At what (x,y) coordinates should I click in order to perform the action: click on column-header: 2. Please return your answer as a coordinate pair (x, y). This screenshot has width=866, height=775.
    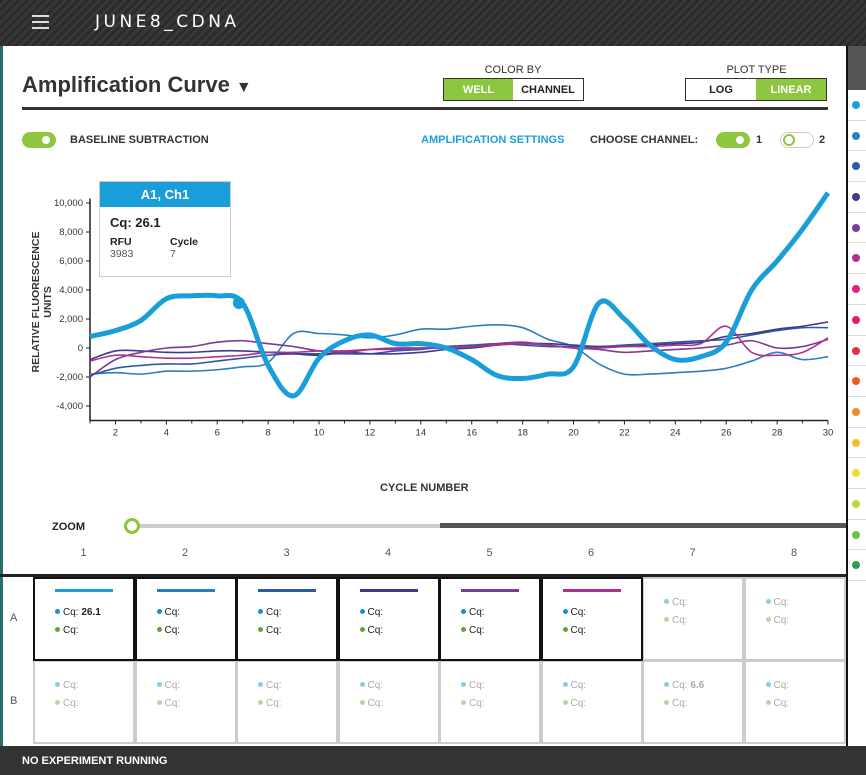
    Looking at the image, I should click on (185, 553).